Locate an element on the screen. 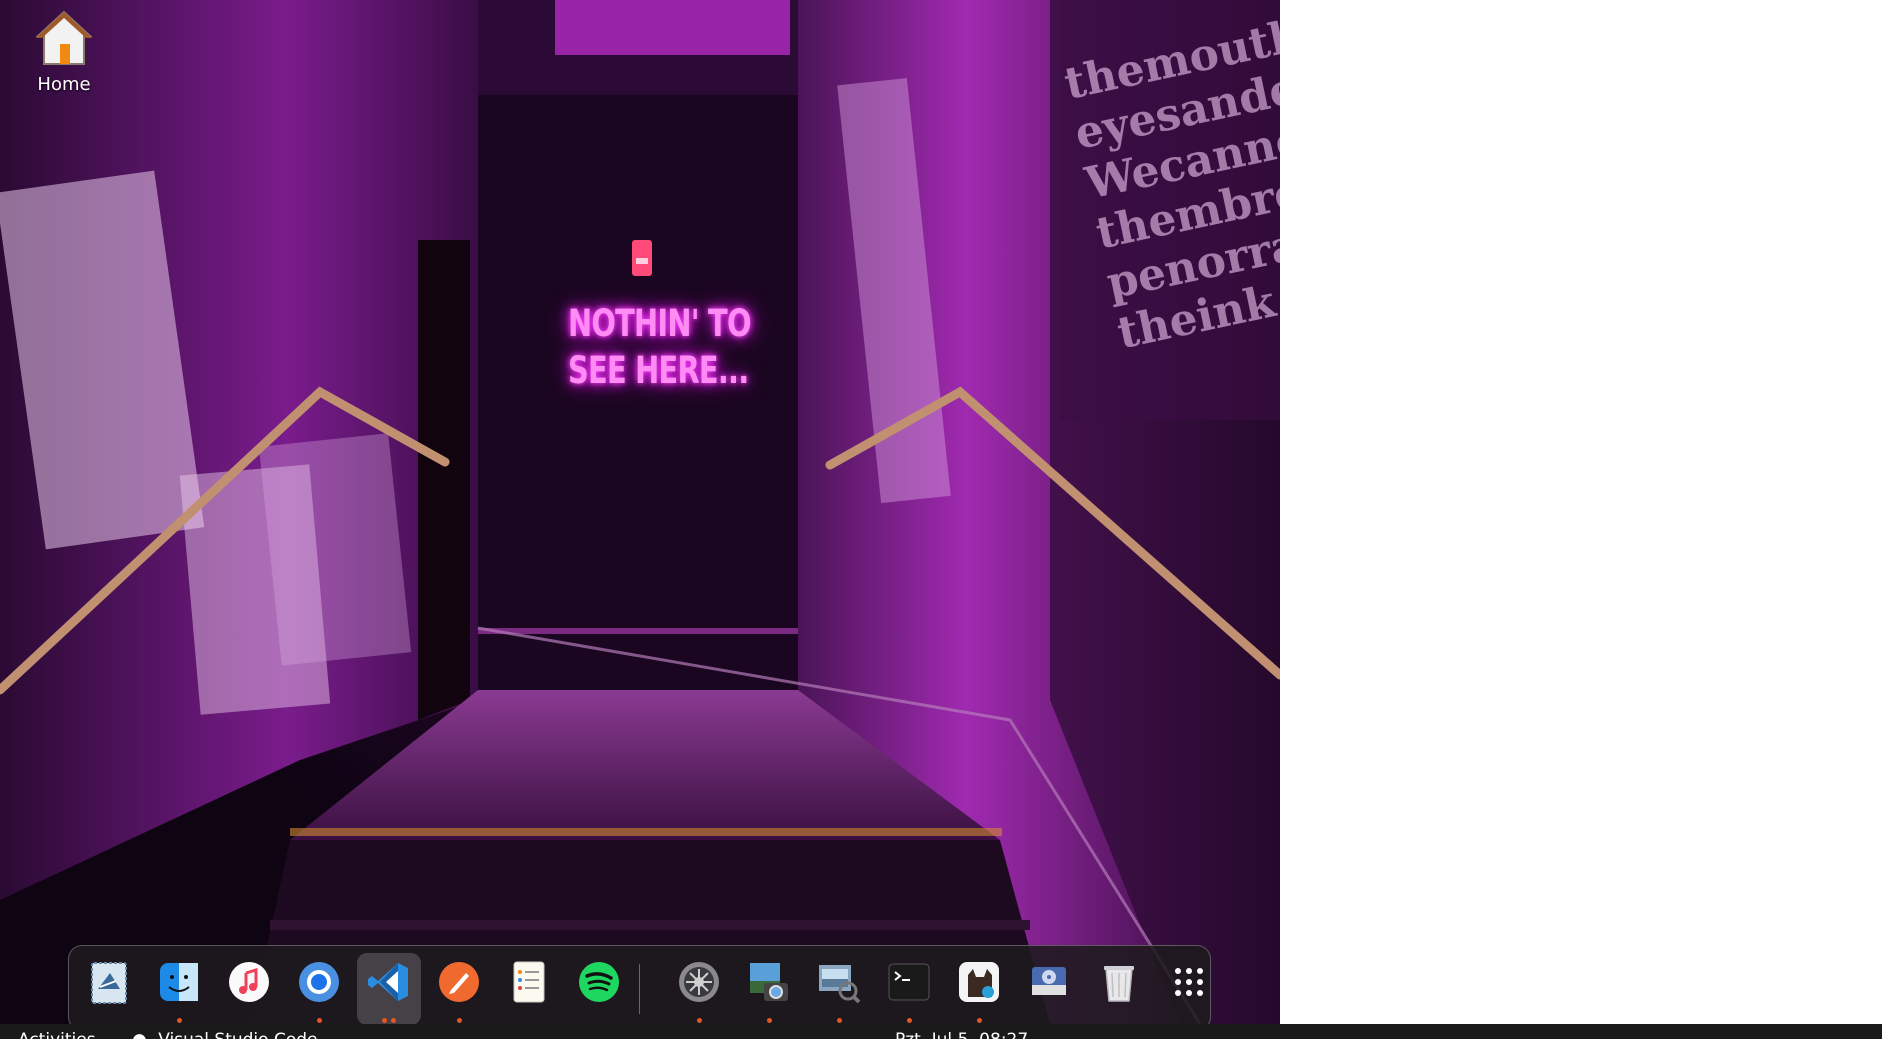  dock-item-pencil is located at coordinates (459, 989).